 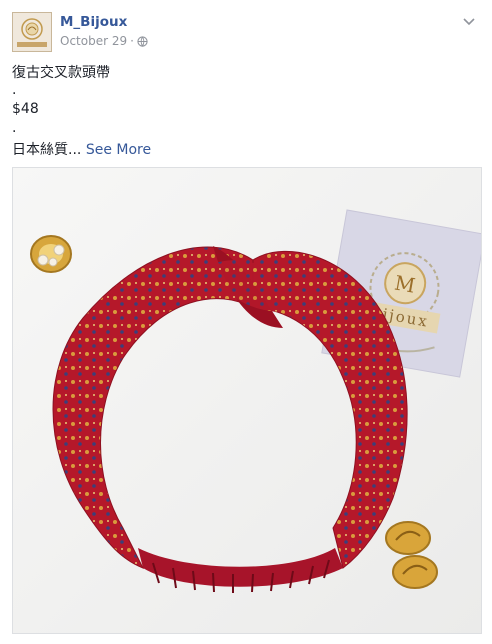 What do you see at coordinates (93, 22) in the screenshot?
I see `page-name-link: M_Bijoux` at bounding box center [93, 22].